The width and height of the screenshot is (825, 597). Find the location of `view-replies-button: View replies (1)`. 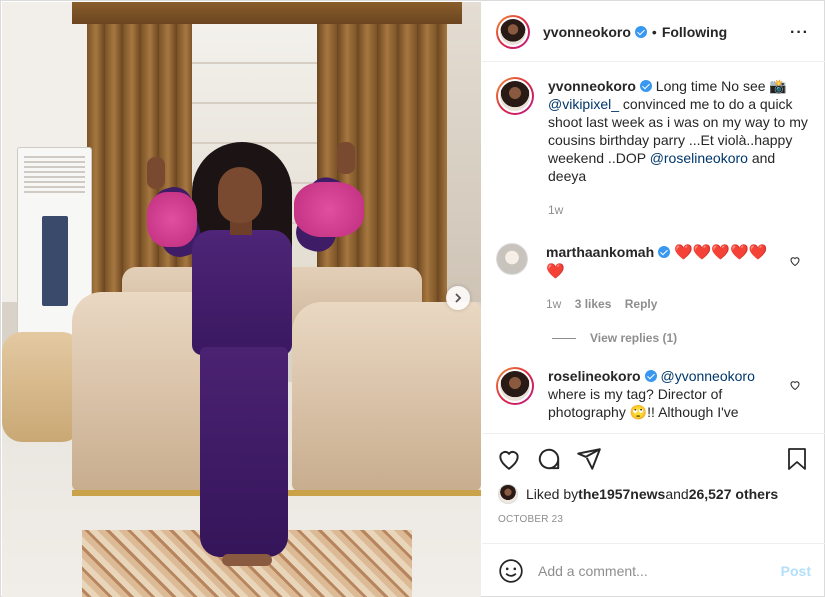

view-replies-button: View replies (1) is located at coordinates (614, 338).